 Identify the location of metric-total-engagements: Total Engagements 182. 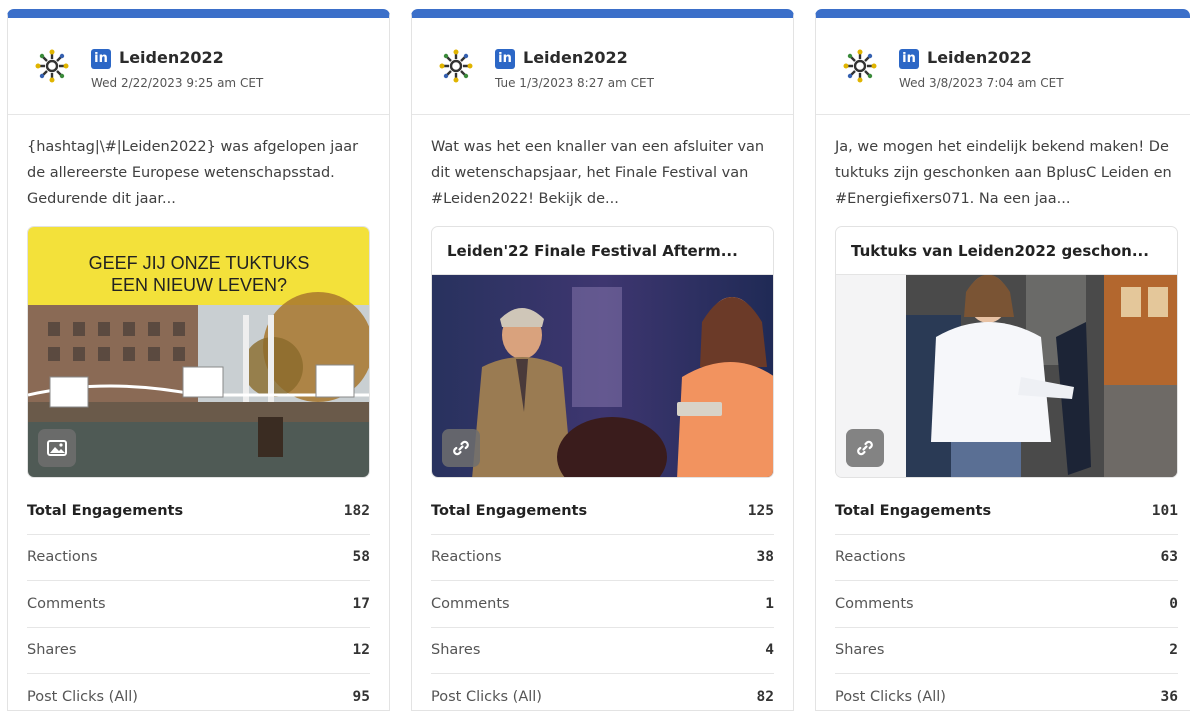
(198, 511).